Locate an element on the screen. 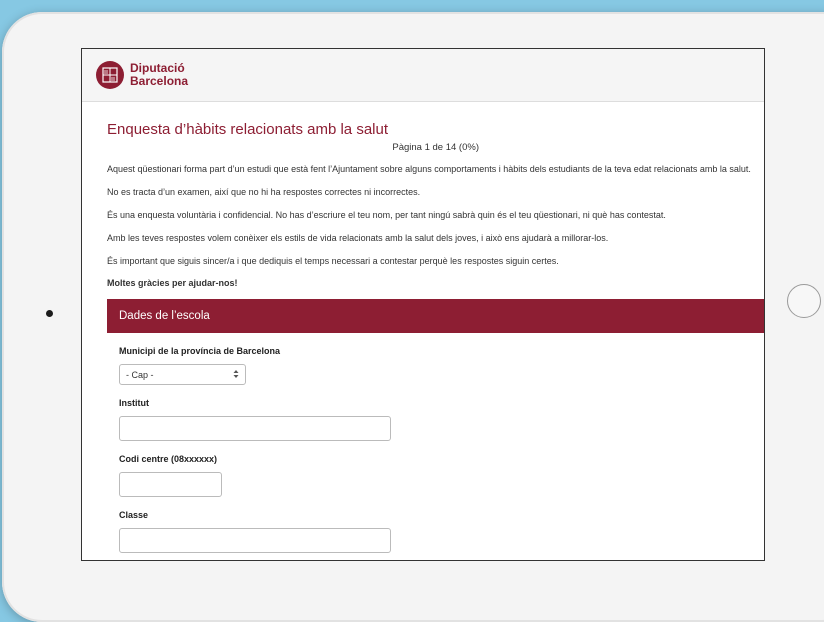  classe-input is located at coordinates (255, 540).